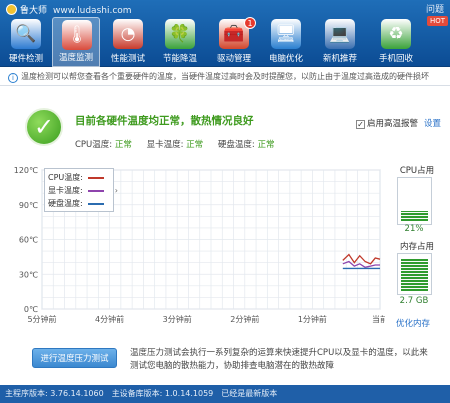  I want to click on nav-label: 电脑优化, so click(285, 59).